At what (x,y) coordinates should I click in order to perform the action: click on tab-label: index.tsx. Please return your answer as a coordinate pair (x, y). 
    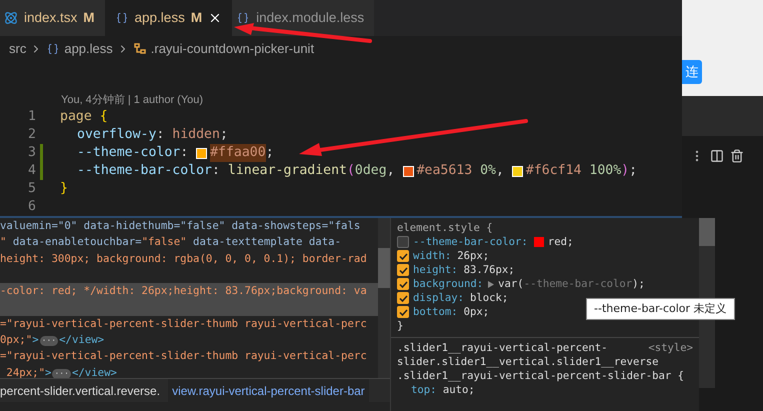
    Looking at the image, I should click on (51, 17).